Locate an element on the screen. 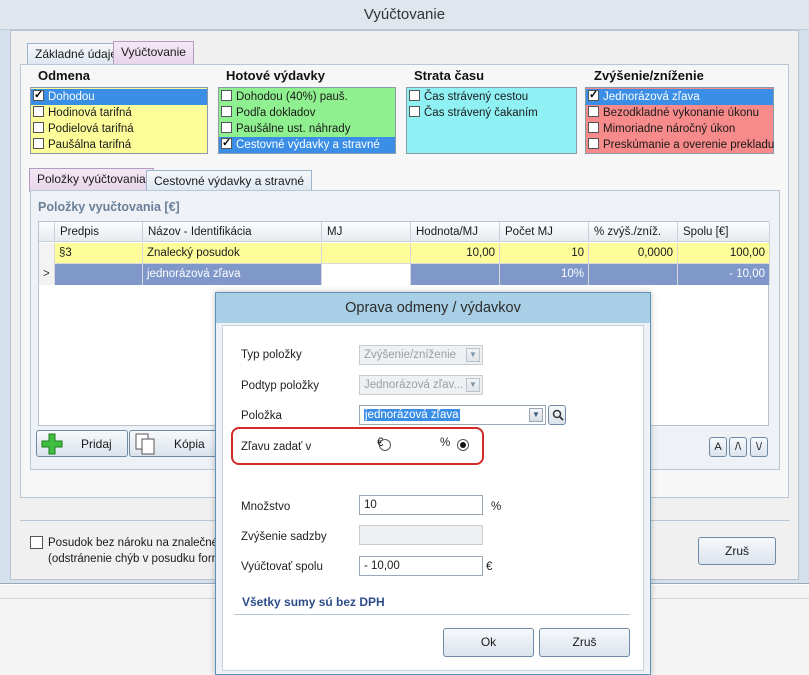 This screenshot has width=809, height=675. checkbox-jednorazova-zlava is located at coordinates (593, 95).